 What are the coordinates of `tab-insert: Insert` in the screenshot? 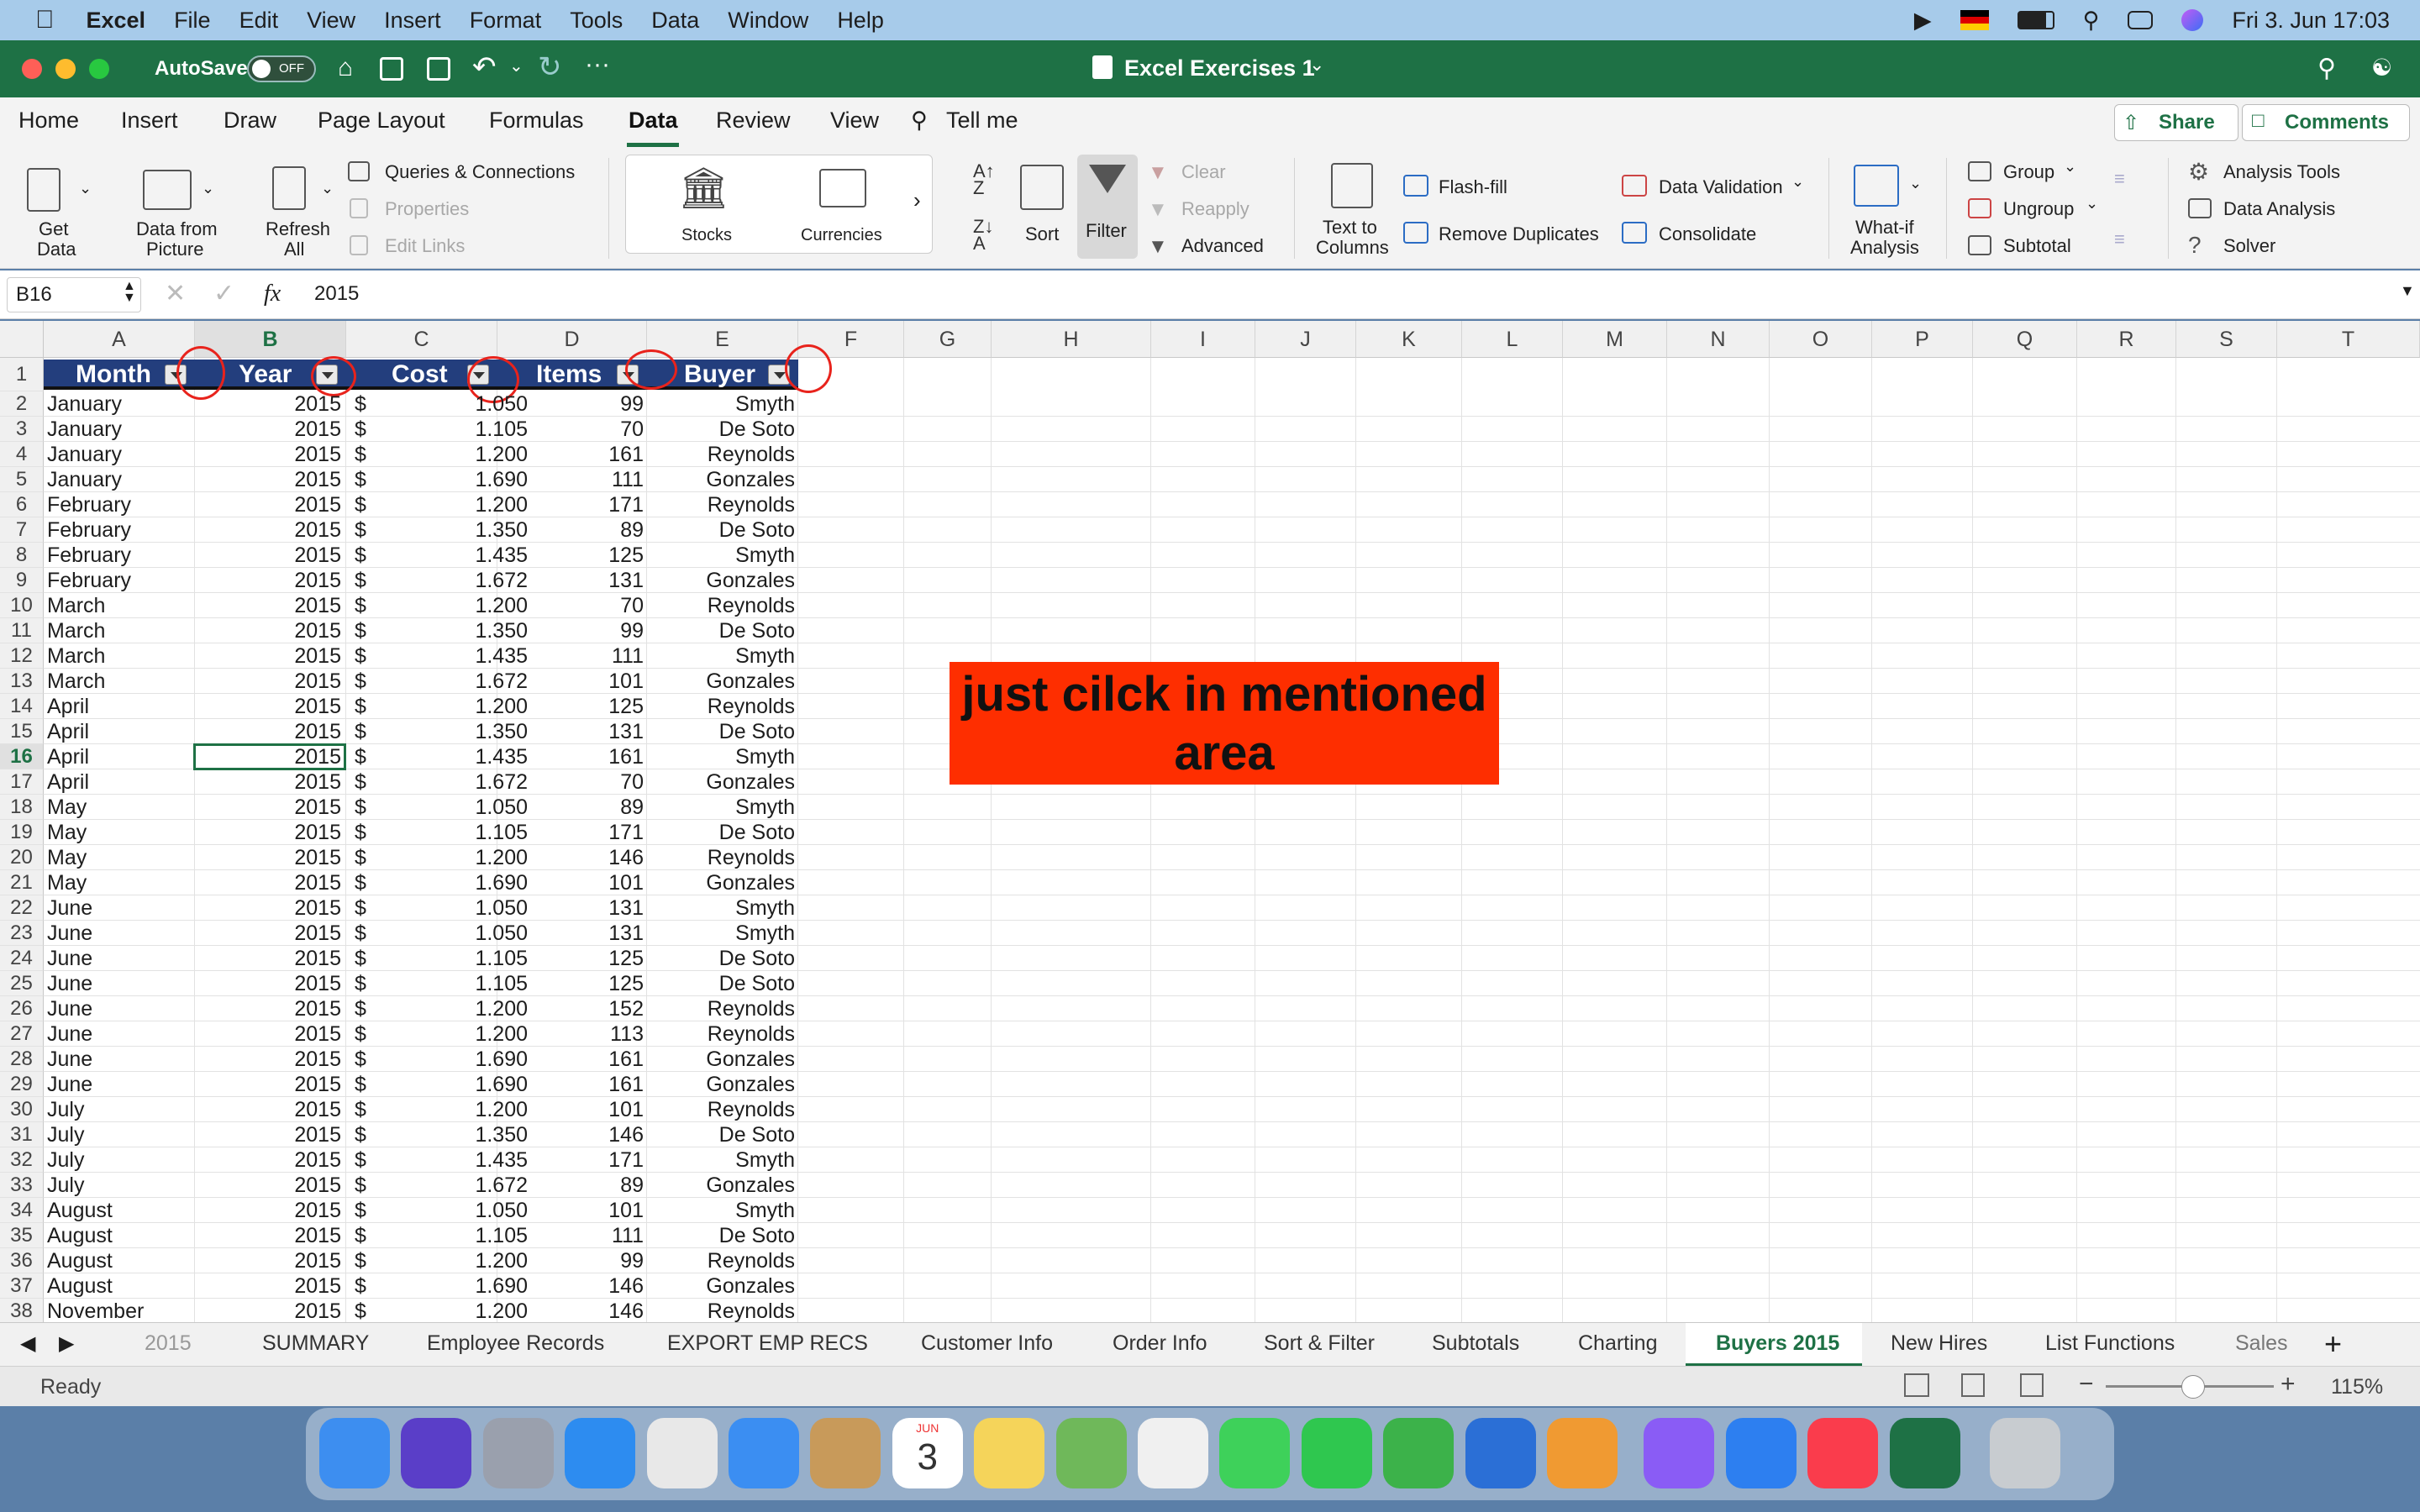 It's located at (149, 121).